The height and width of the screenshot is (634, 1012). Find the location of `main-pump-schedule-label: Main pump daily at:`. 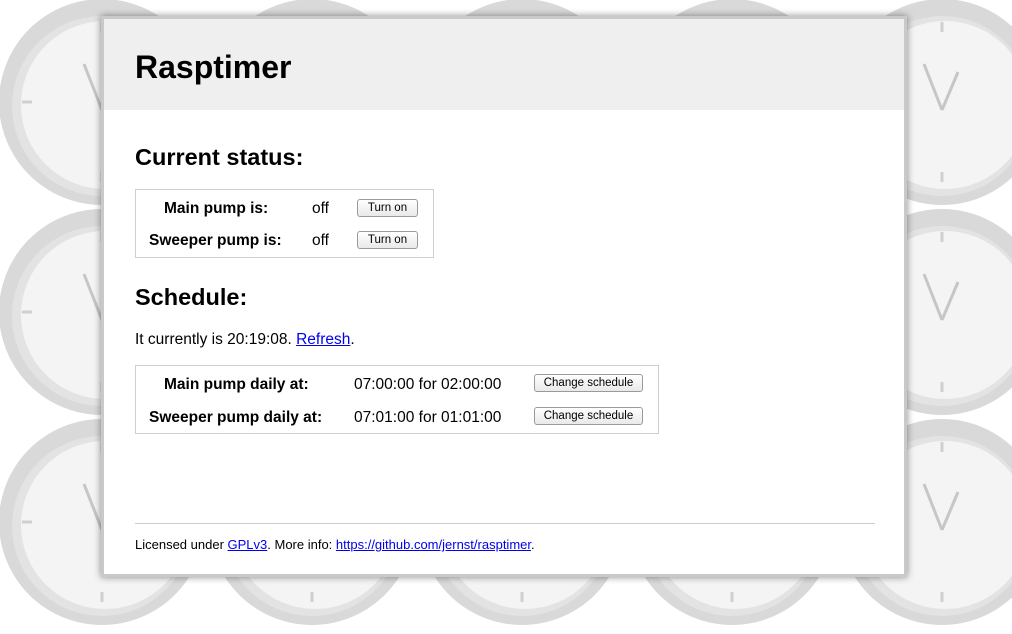

main-pump-schedule-label: Main pump daily at: is located at coordinates (236, 384).